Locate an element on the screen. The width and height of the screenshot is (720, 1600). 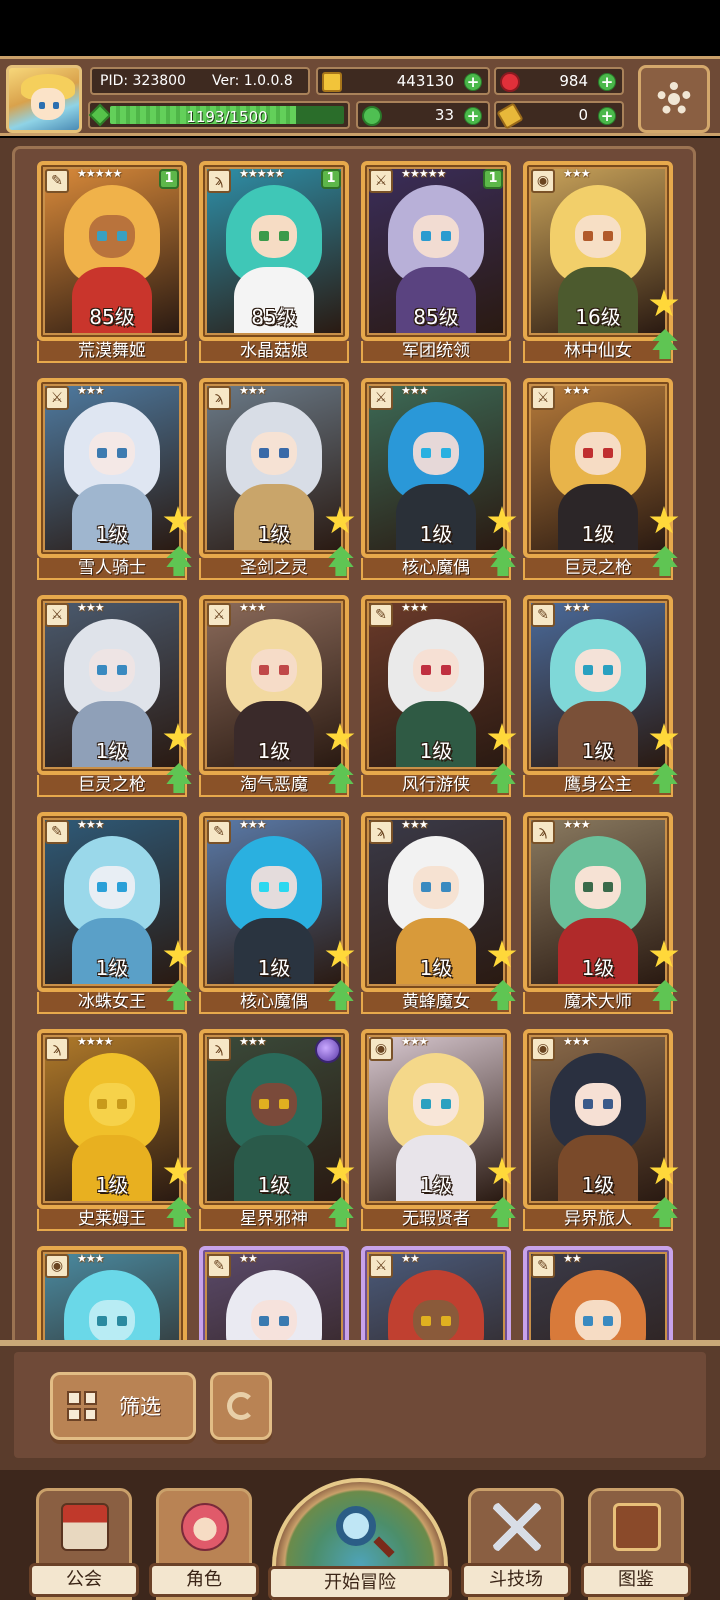
hero-card: ⚔ ★★★ 1级 雪人骑士 is located at coordinates (115, 479).